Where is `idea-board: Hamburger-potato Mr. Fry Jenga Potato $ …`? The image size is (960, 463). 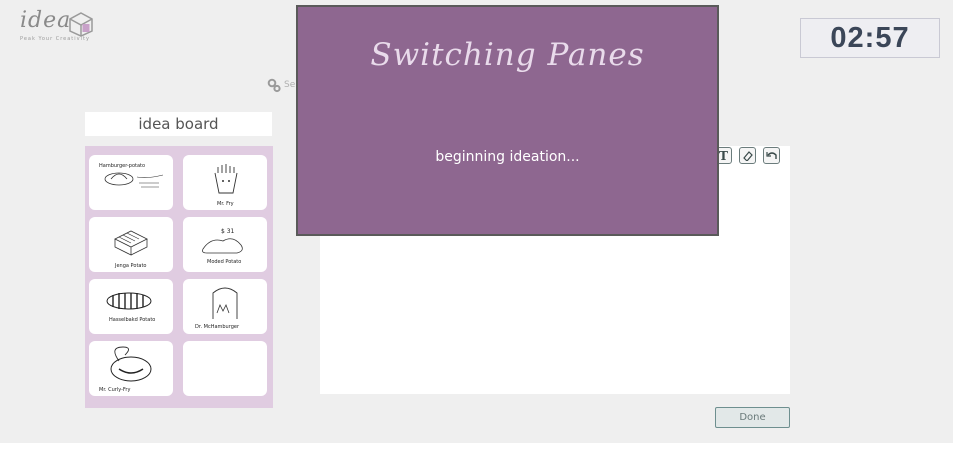
idea-board: Hamburger-potato Mr. Fry Jenga Potato $ … is located at coordinates (179, 277).